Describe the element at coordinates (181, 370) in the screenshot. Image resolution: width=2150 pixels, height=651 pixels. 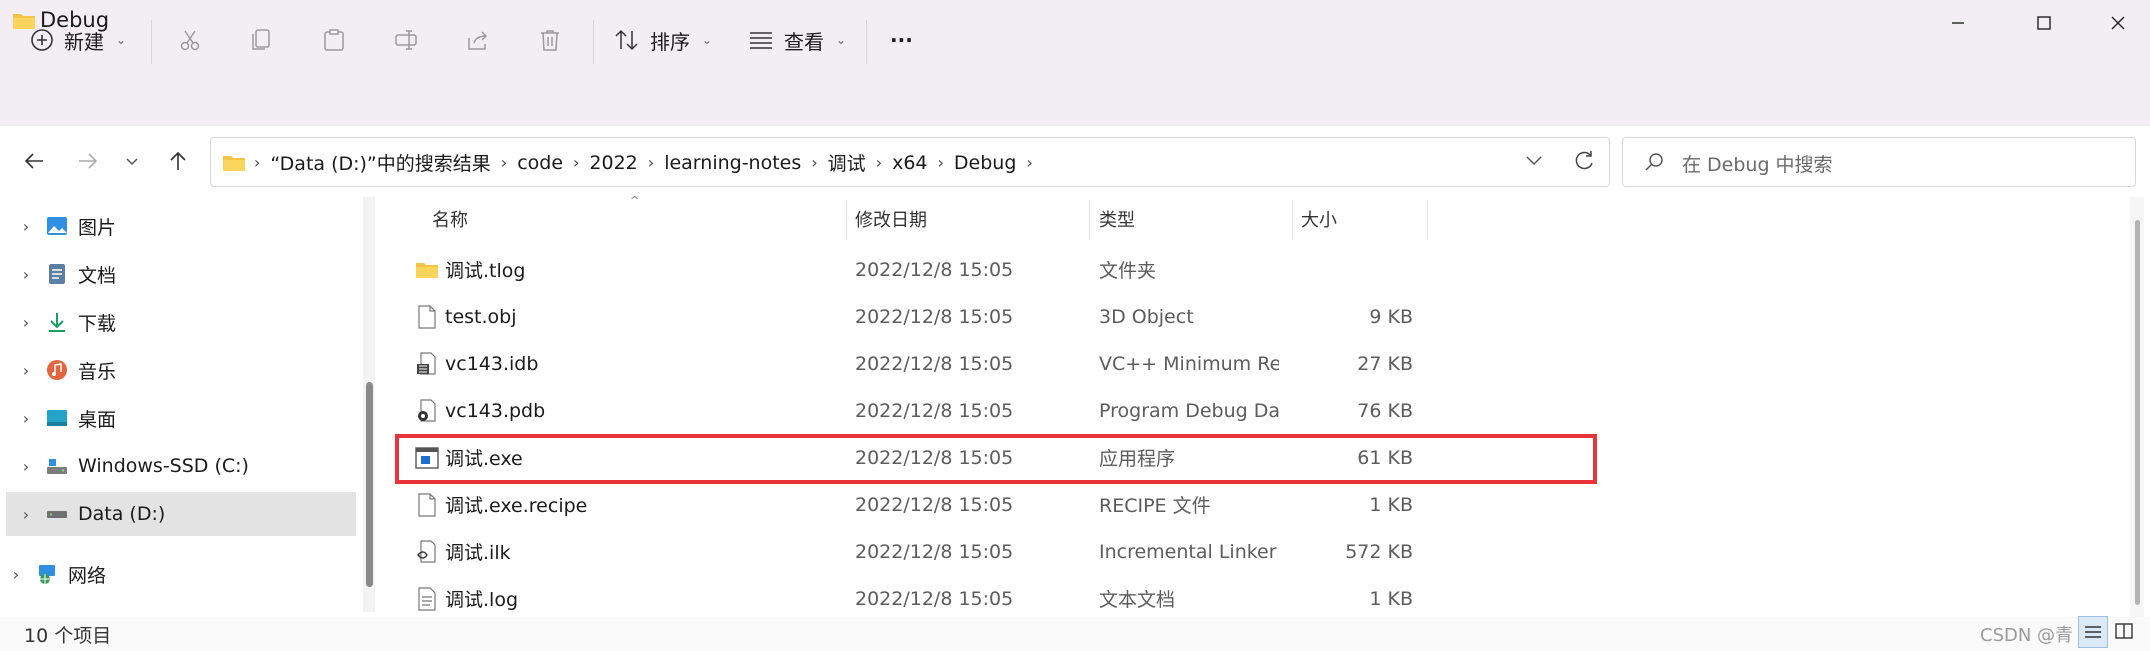
I see `nav-item-music: › 音乐` at that location.